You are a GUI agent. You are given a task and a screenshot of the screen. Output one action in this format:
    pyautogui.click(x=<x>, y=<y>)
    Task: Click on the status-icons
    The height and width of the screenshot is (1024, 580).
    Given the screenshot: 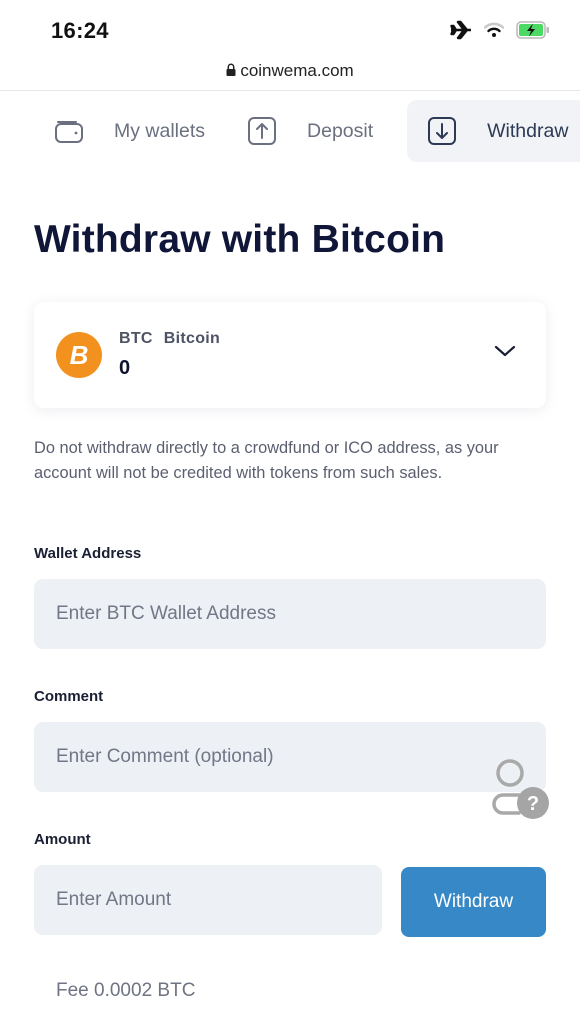 What is the action you would take?
    pyautogui.click(x=500, y=30)
    